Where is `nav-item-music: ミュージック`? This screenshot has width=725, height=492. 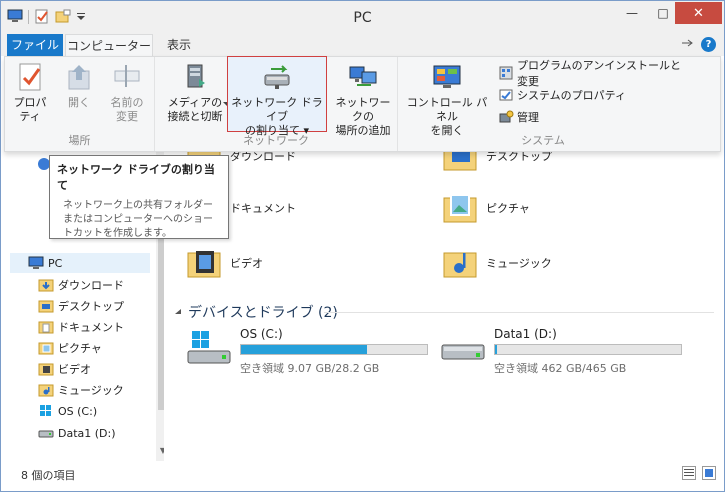
nav-item-music: ミュージック is located at coordinates (81, 390).